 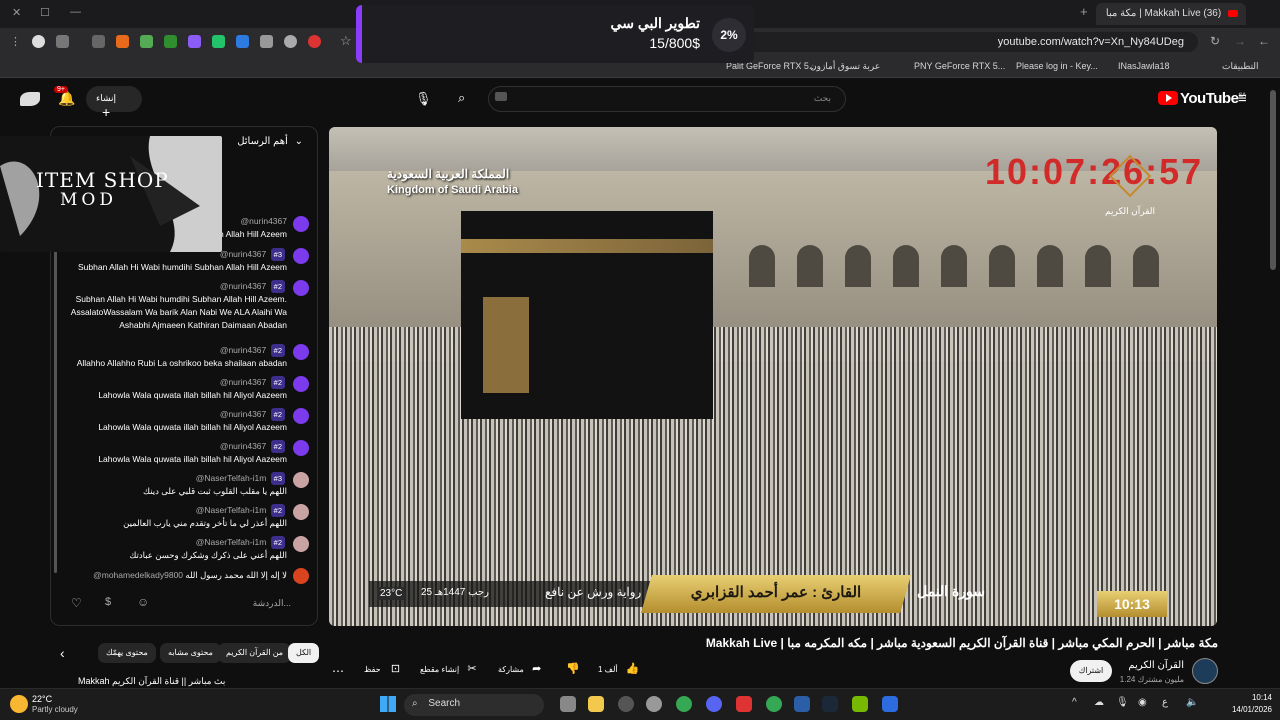 I want to click on channel-watermark: القرآن الكريم, so click(x=1130, y=211).